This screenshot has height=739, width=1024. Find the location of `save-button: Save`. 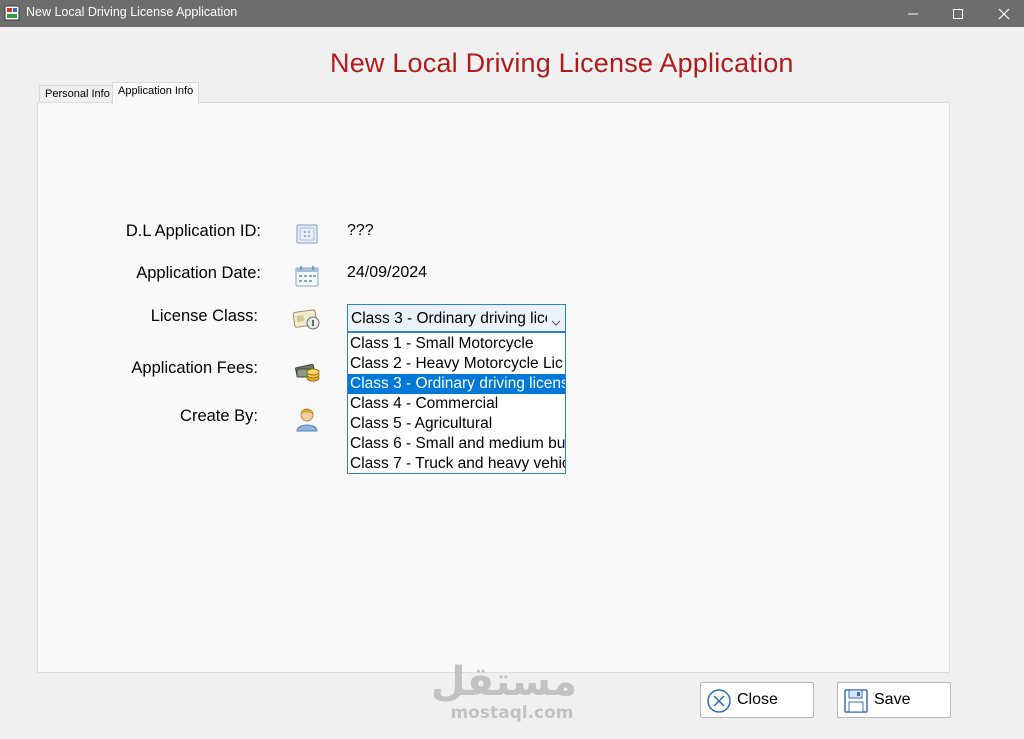

save-button: Save is located at coordinates (894, 700).